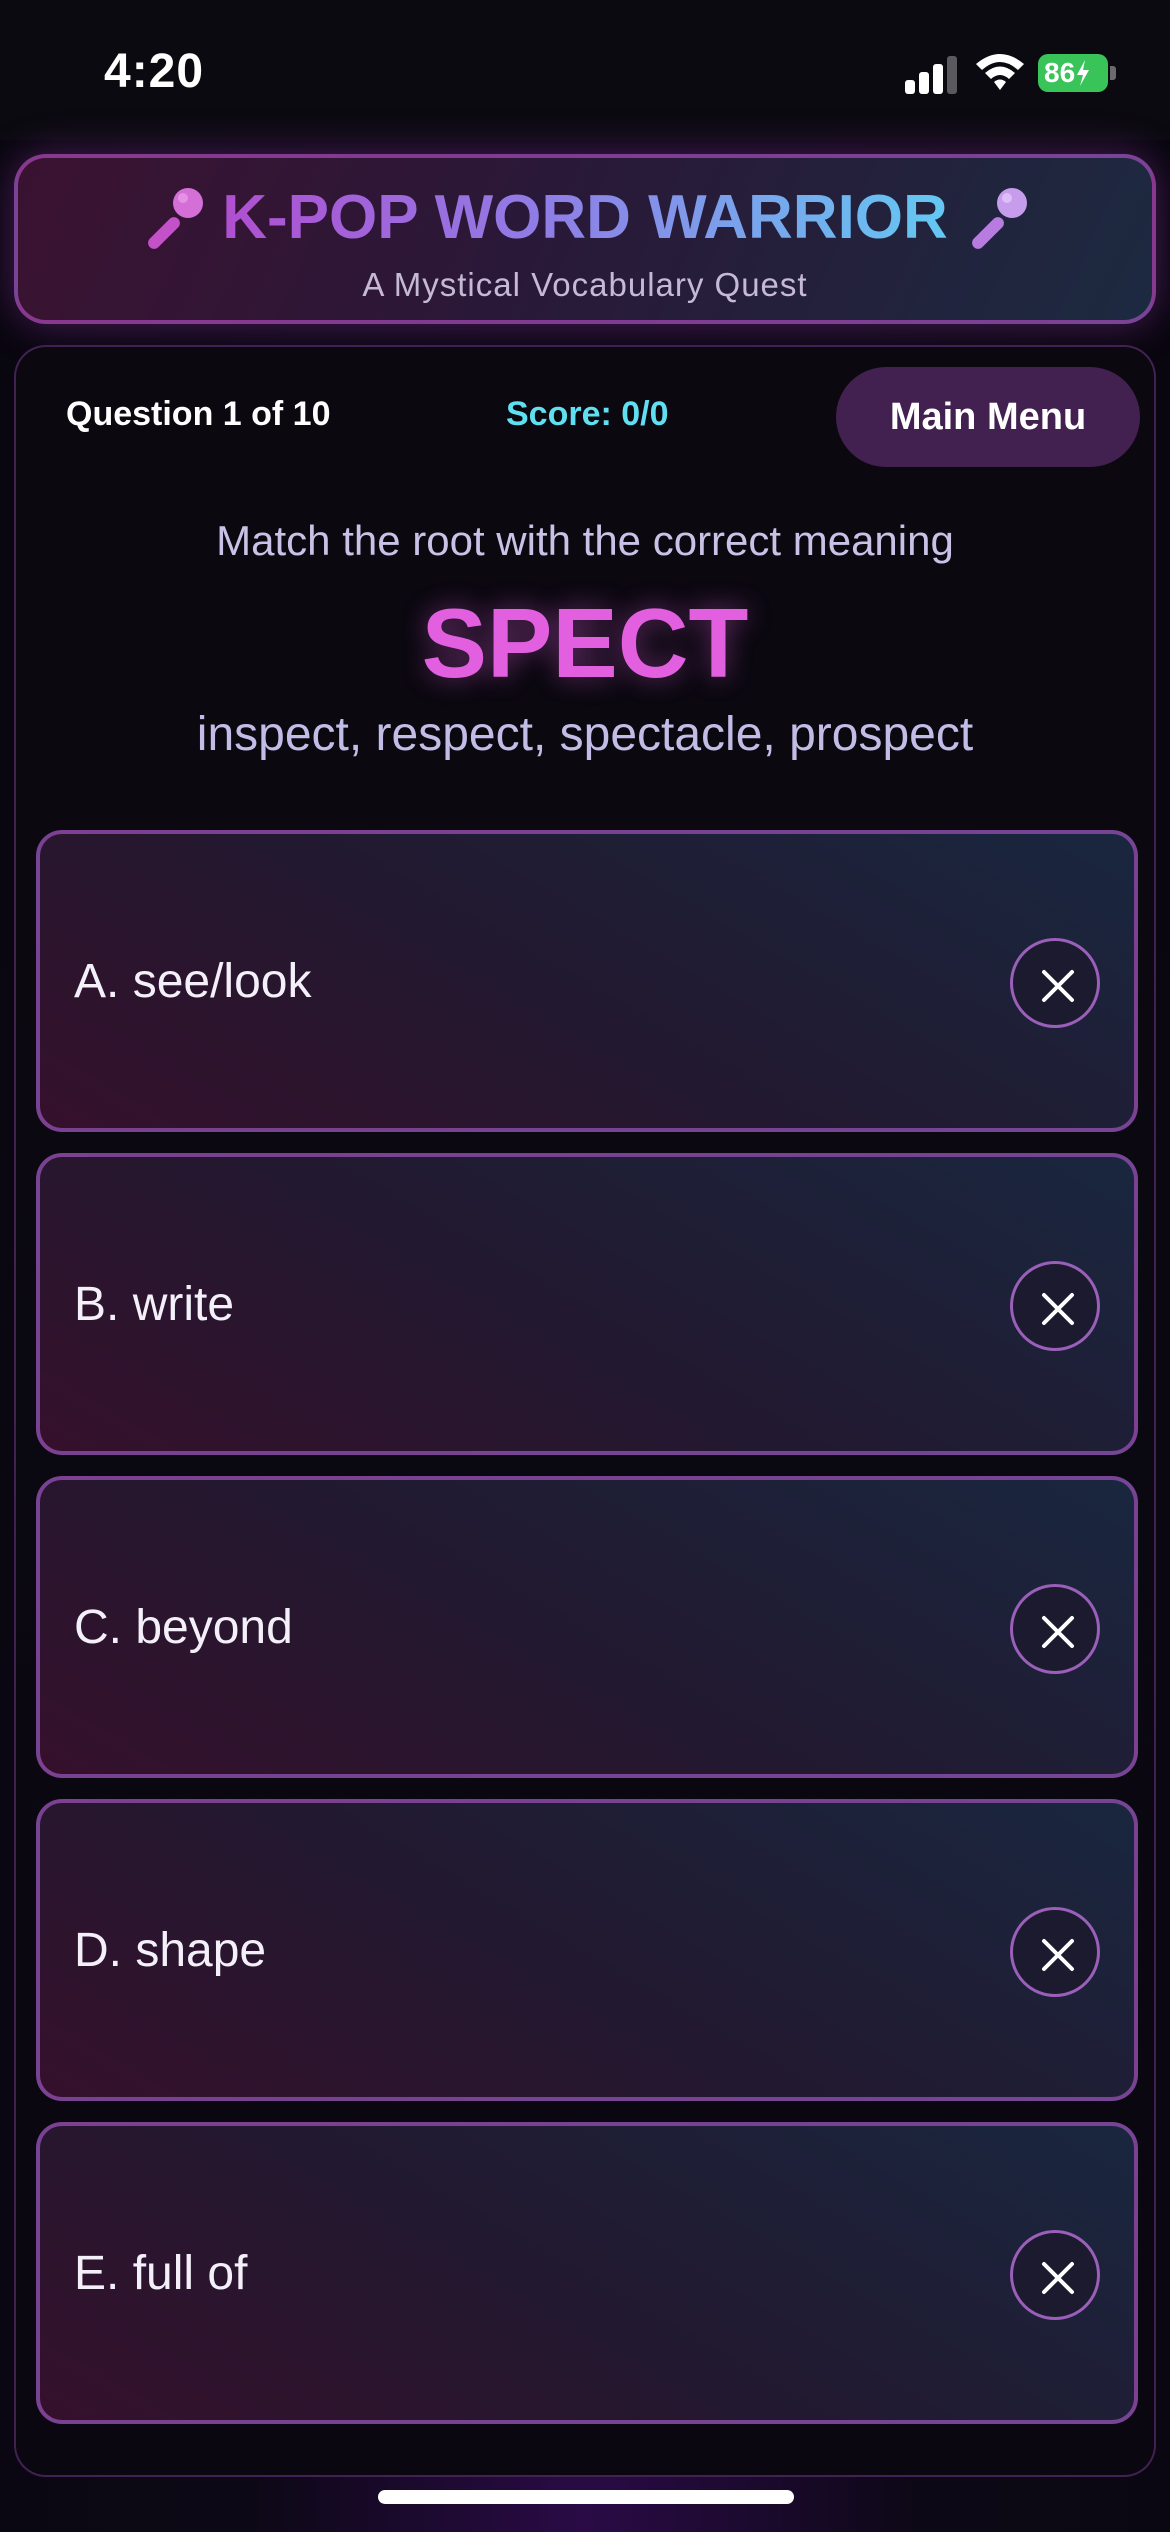  I want to click on app-title: K-POP WORD WARRIOR, so click(585, 217).